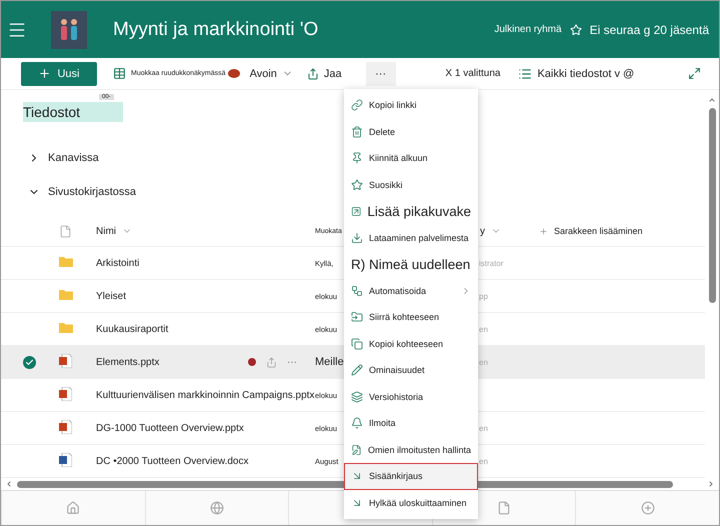 This screenshot has height=526, width=720. Describe the element at coordinates (472, 73) in the screenshot. I see `selection-count: X 1 valittuna` at that location.